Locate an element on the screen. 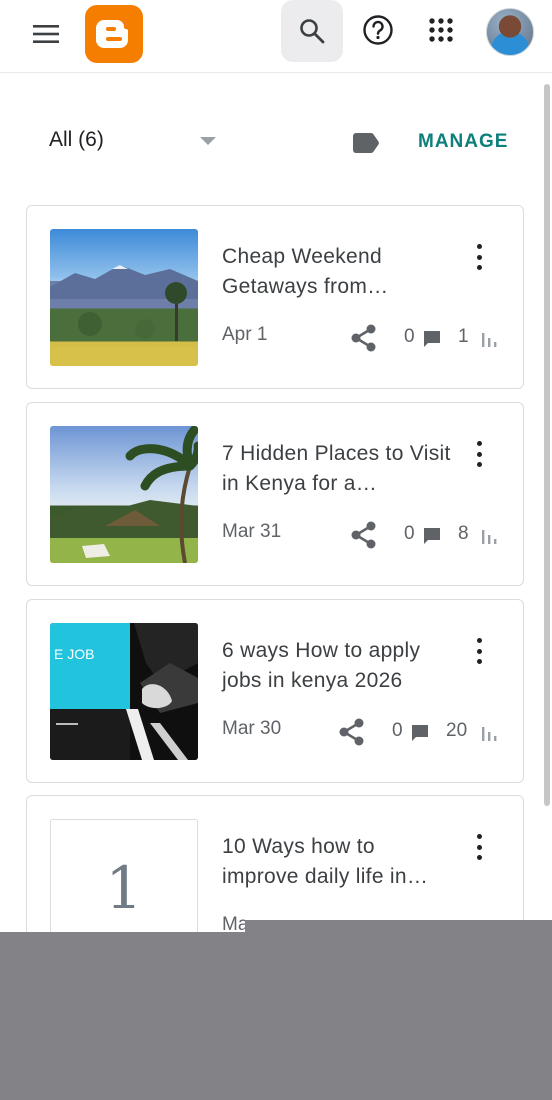 This screenshot has height=1100, width=552. apps-grid-icon is located at coordinates (441, 30).